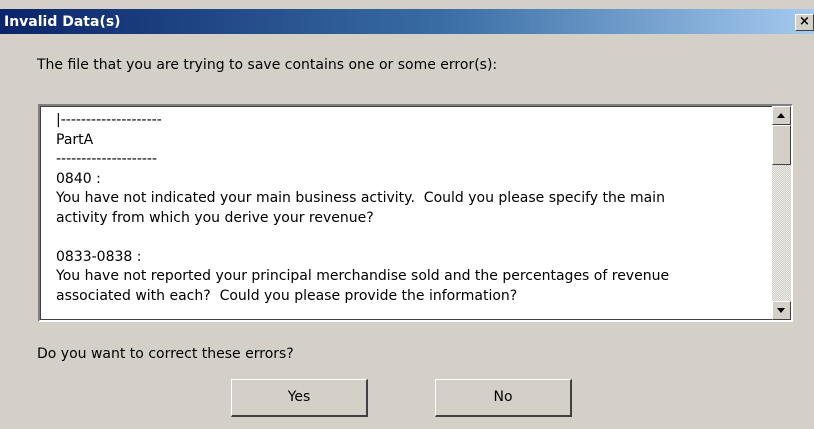 This screenshot has width=814, height=429. Describe the element at coordinates (109, 120) in the screenshot. I see `message-line: |--------------------` at that location.